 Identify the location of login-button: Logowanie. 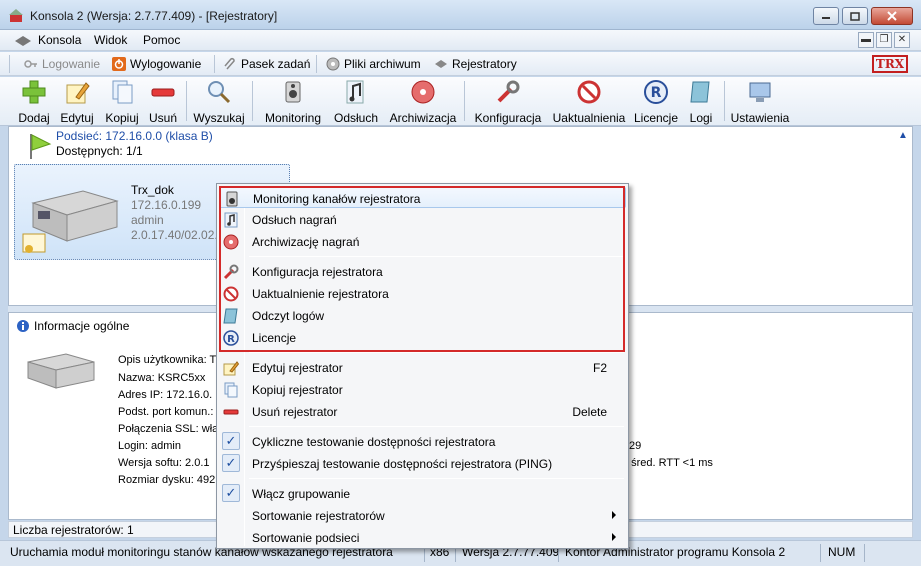
(62, 64).